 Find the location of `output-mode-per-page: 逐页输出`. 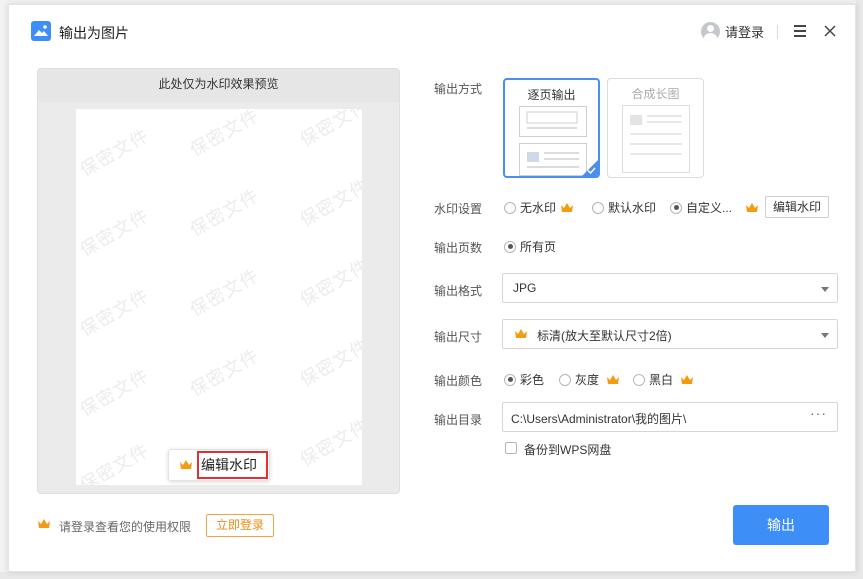

output-mode-per-page: 逐页输出 is located at coordinates (551, 128).